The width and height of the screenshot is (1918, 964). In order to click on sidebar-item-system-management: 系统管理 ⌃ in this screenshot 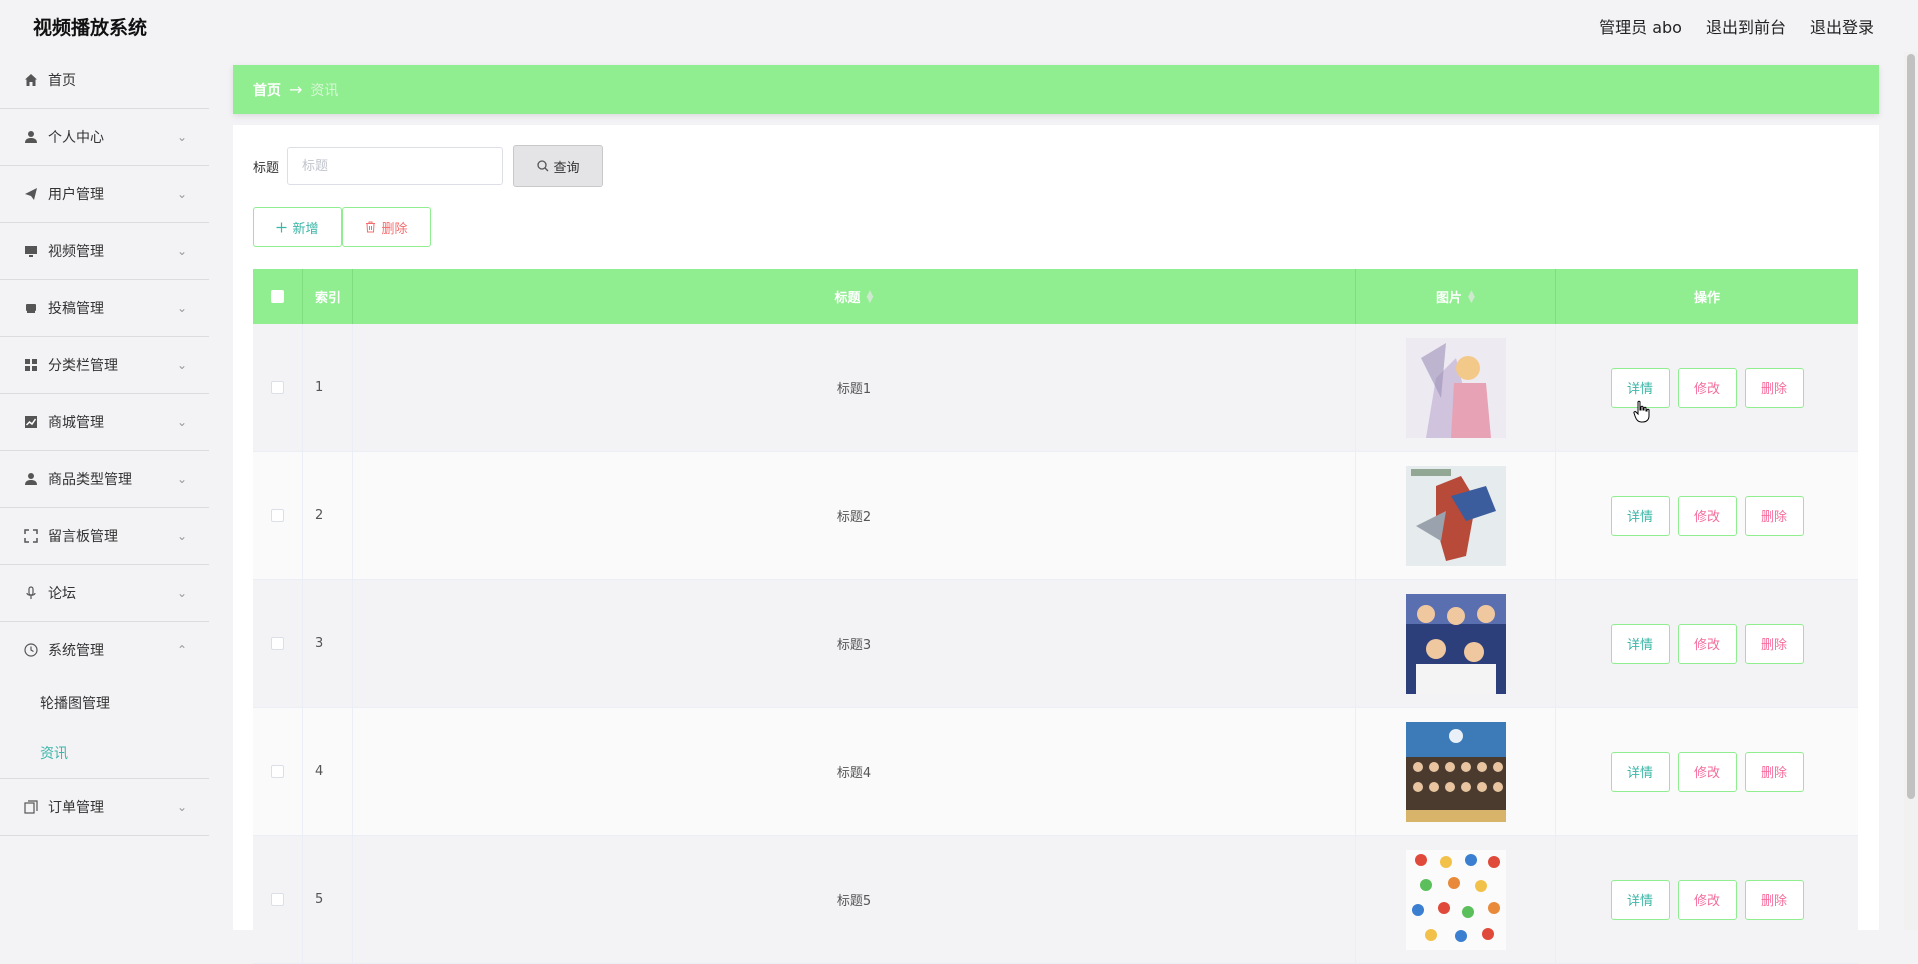, I will do `click(104, 650)`.